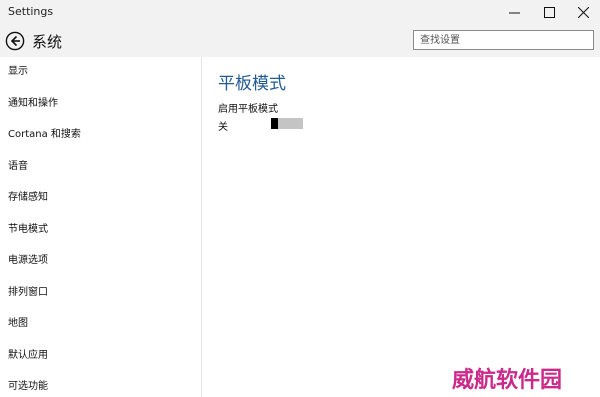 This screenshot has height=397, width=600. Describe the element at coordinates (47, 42) in the screenshot. I see `page-title: 系统` at that location.